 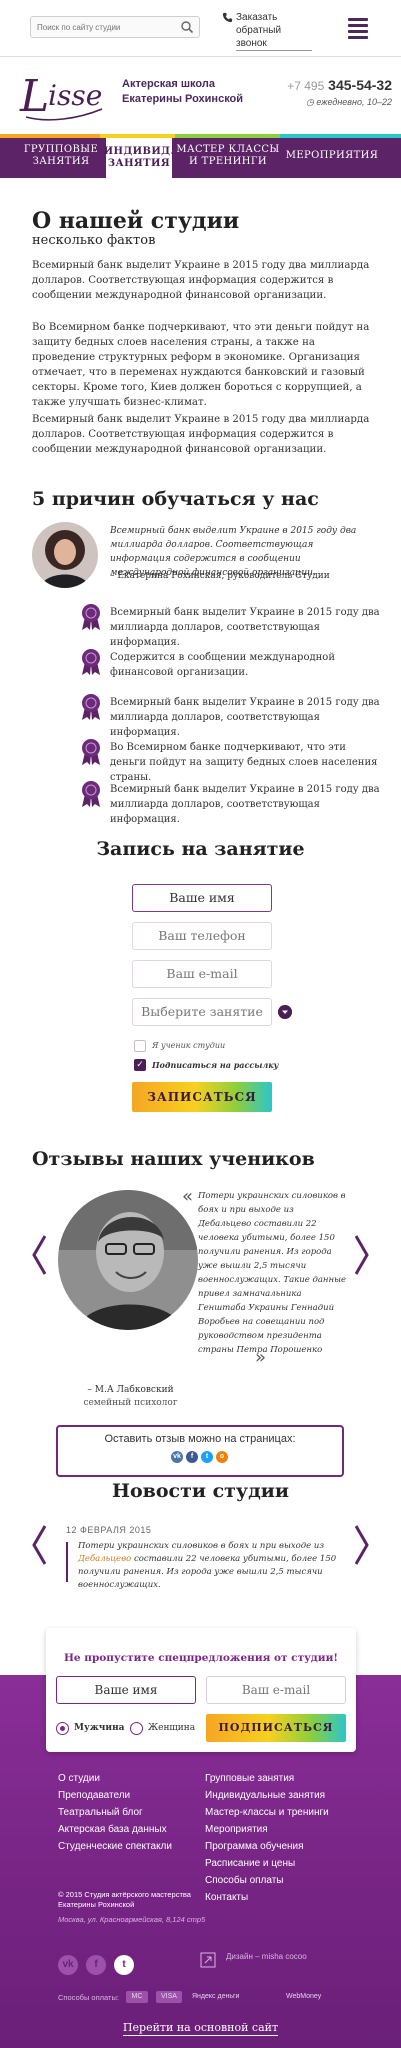 I want to click on callback-label: Заказать обратный звонок, so click(x=274, y=31).